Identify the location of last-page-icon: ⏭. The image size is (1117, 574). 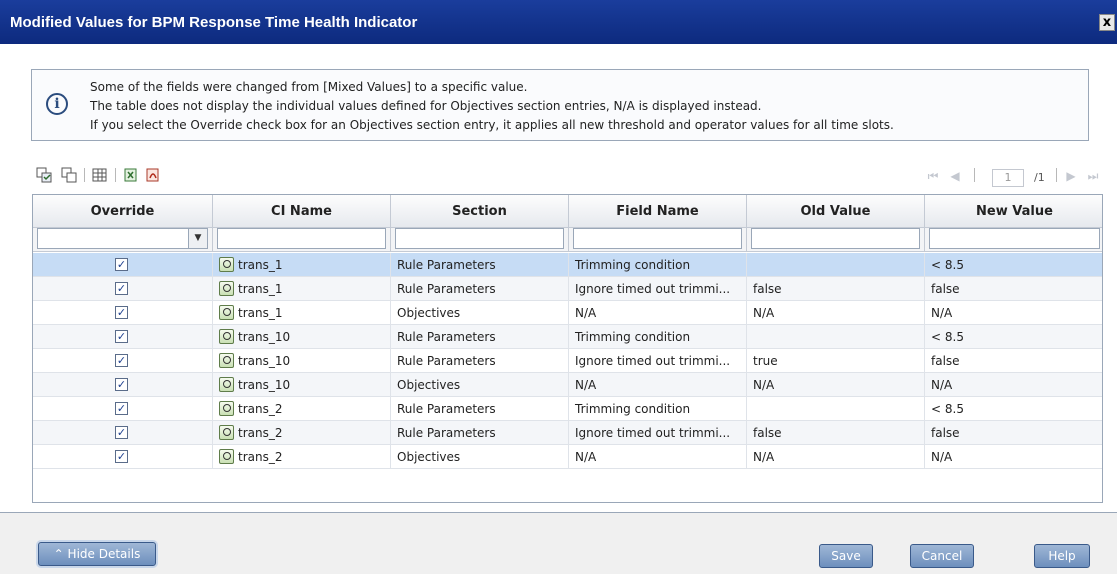
(1093, 176).